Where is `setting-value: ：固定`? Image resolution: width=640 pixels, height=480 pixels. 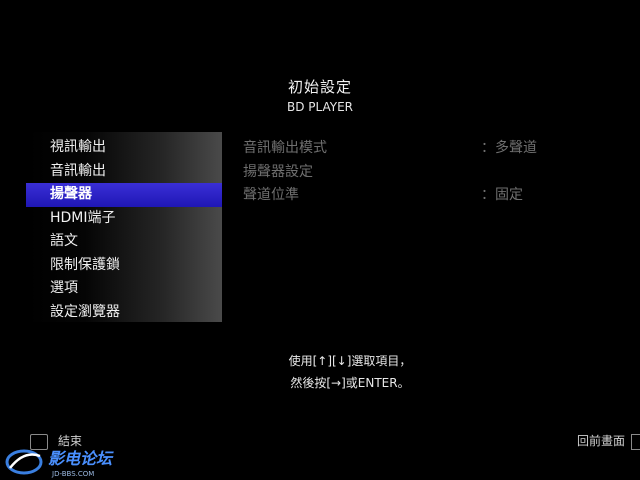 setting-value: ：固定 is located at coordinates (502, 195).